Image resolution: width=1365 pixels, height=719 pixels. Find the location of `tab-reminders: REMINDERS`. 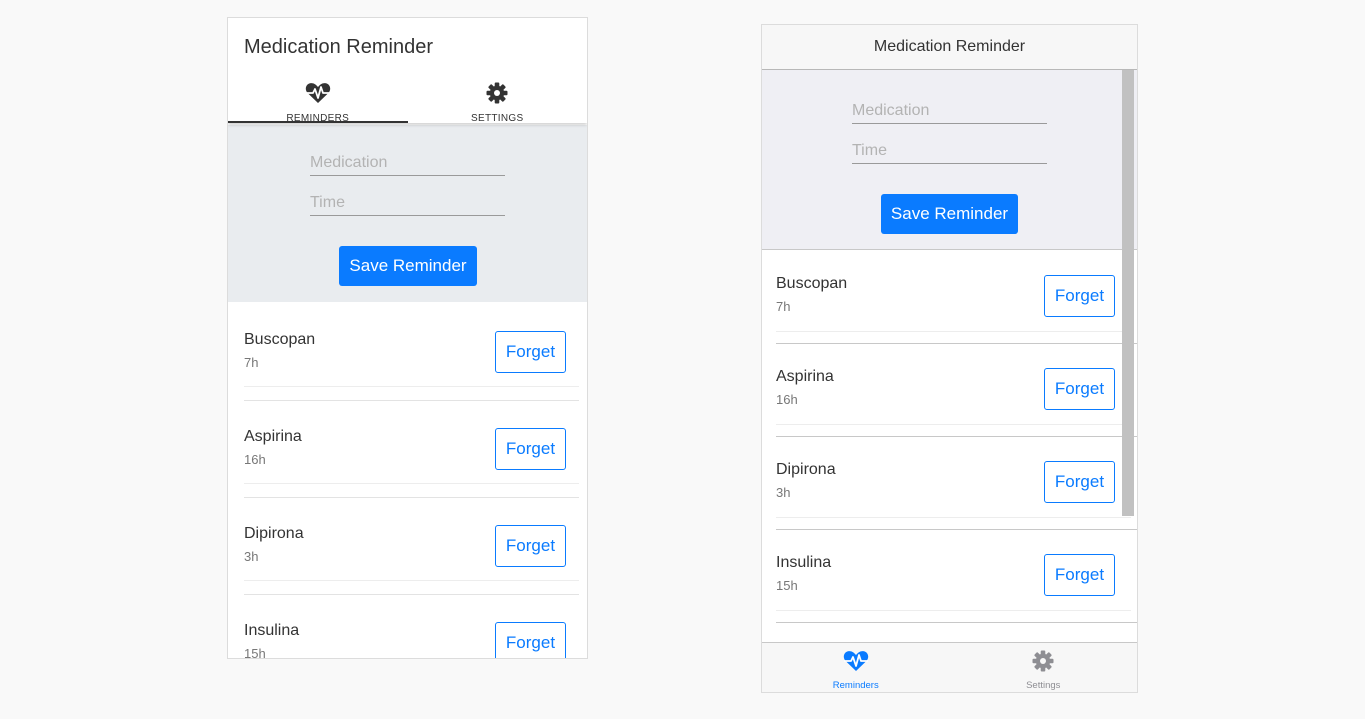

tab-reminders: REMINDERS is located at coordinates (318, 101).